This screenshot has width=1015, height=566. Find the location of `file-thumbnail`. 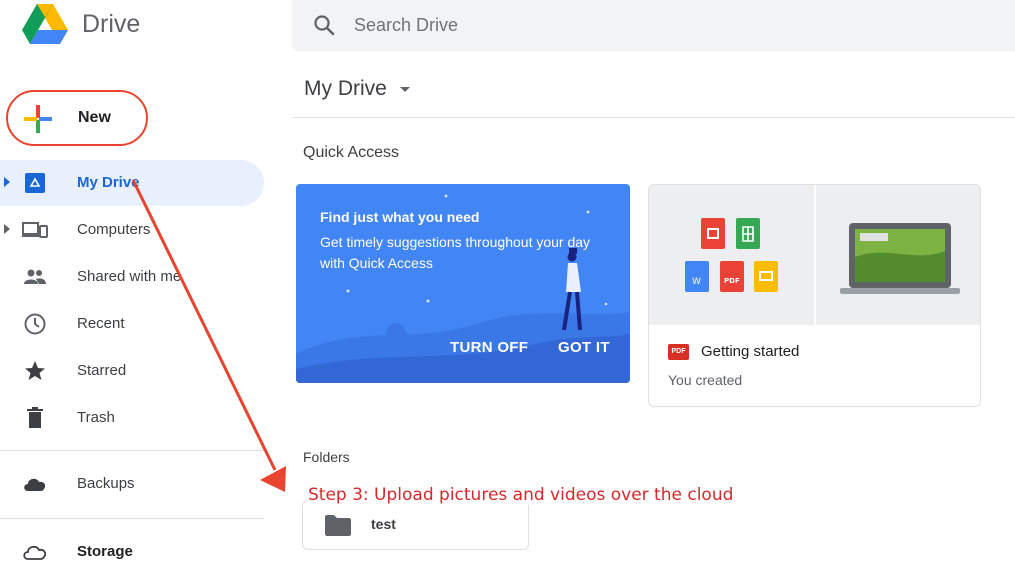

file-thumbnail is located at coordinates (898, 255).